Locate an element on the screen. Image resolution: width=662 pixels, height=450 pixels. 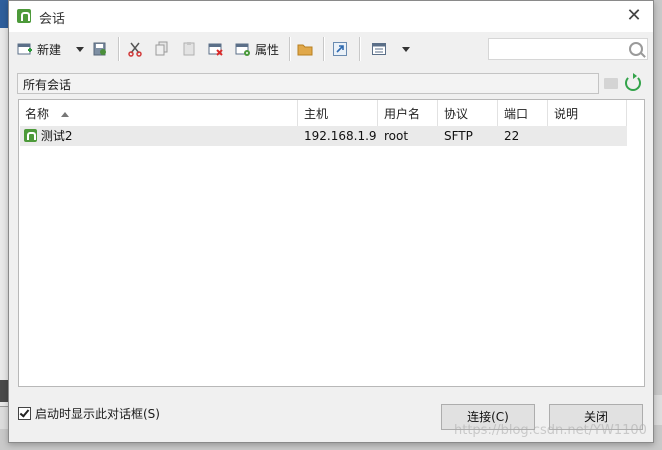
view-button is located at coordinates (379, 49).